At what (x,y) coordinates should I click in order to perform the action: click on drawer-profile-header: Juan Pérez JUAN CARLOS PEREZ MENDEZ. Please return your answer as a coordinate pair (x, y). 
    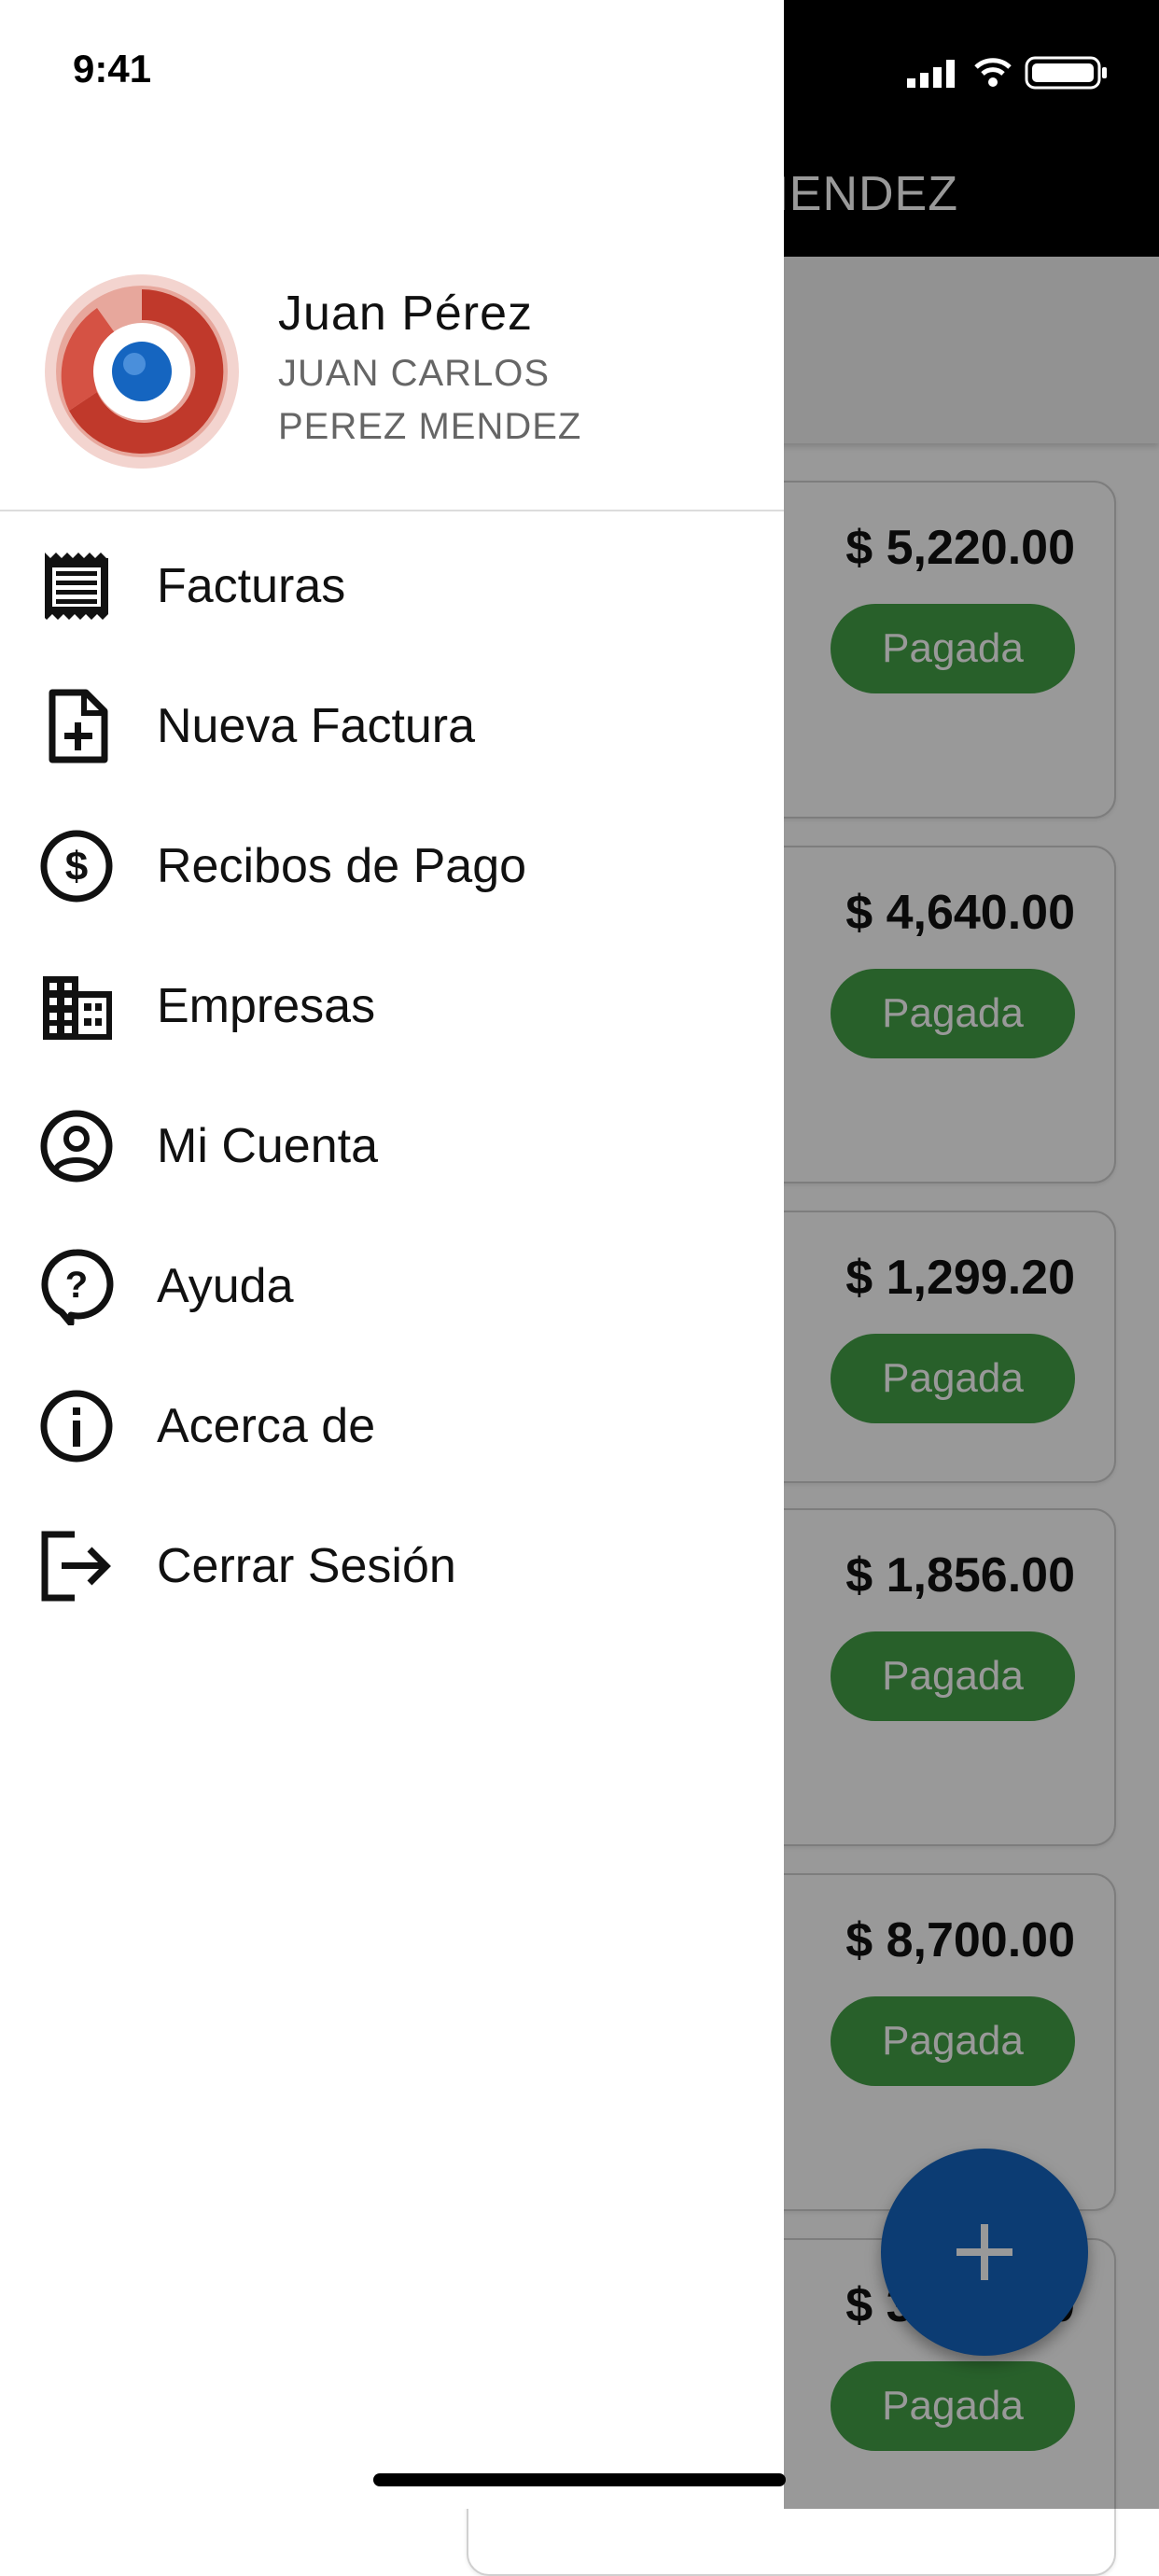
    Looking at the image, I should click on (392, 381).